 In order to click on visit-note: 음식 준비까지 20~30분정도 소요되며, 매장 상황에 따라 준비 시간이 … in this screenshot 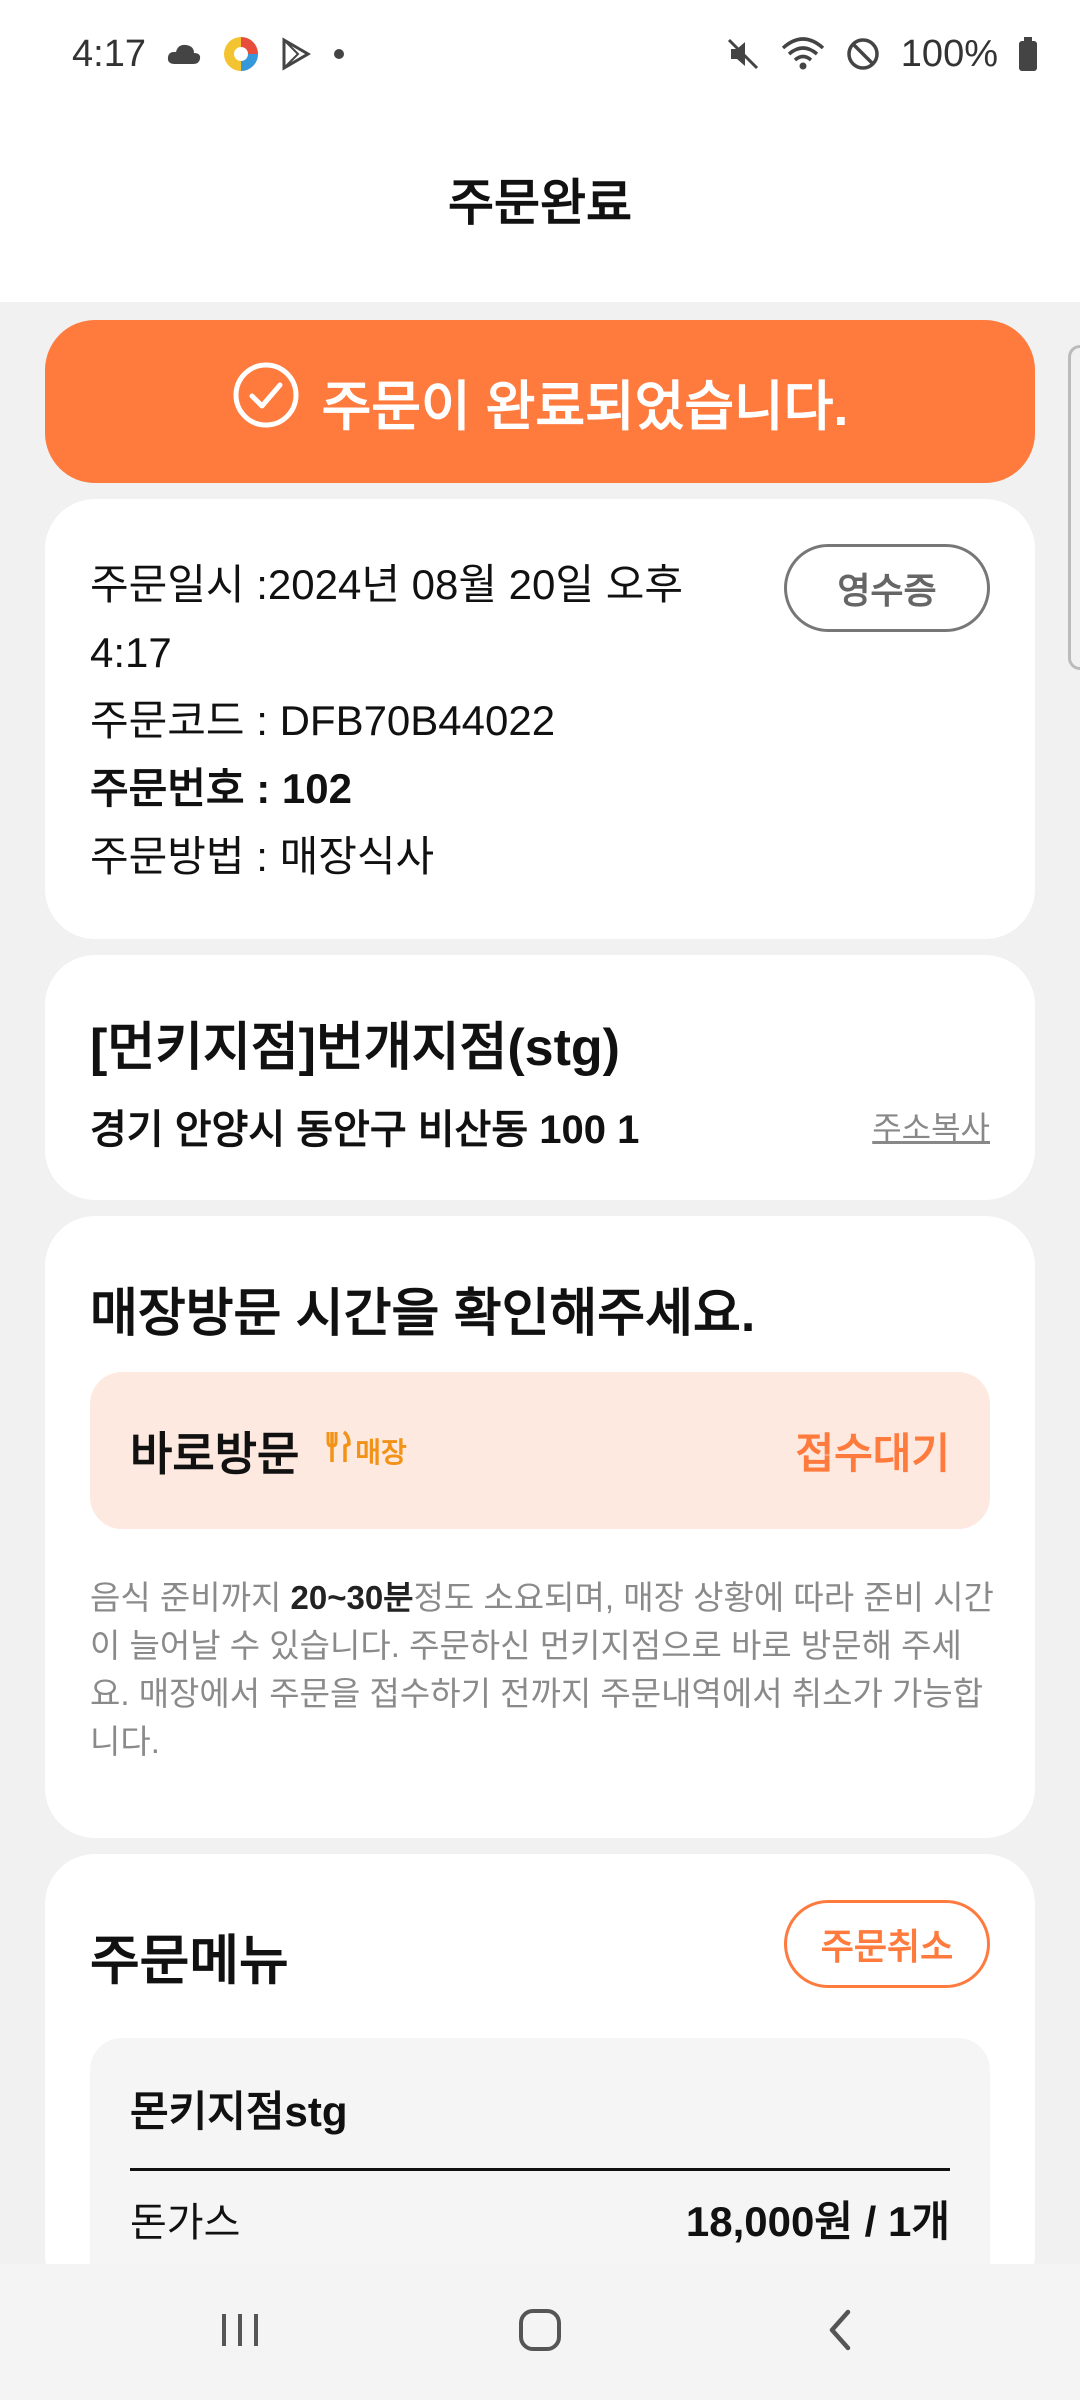, I will do `click(542, 1669)`.